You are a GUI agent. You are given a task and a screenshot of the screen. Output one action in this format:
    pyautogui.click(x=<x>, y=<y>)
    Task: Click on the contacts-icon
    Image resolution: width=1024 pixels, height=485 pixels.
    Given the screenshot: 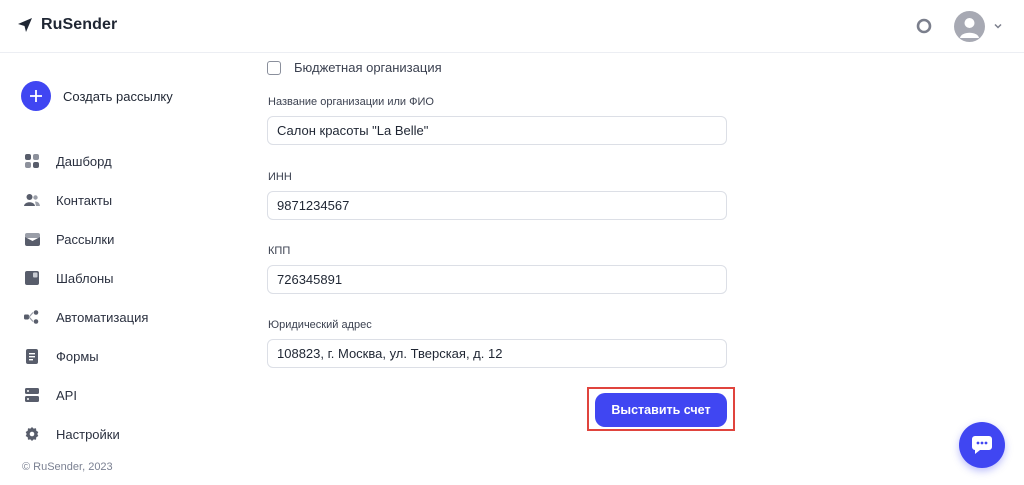 What is the action you would take?
    pyautogui.click(x=32, y=200)
    